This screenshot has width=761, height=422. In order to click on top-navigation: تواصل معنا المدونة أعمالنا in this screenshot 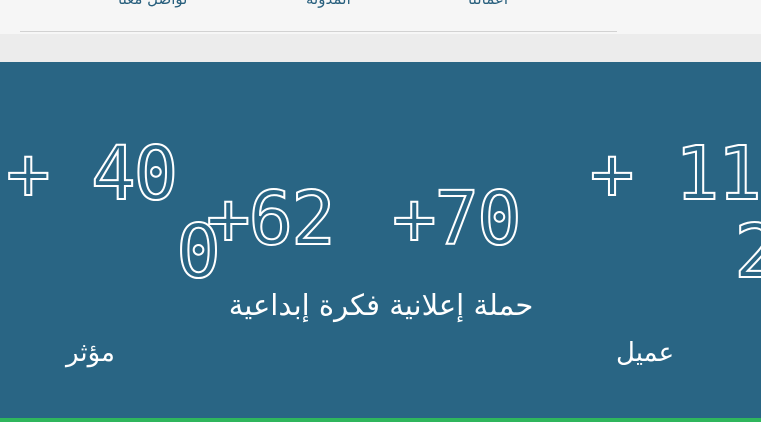, I will do `click(380, 17)`.